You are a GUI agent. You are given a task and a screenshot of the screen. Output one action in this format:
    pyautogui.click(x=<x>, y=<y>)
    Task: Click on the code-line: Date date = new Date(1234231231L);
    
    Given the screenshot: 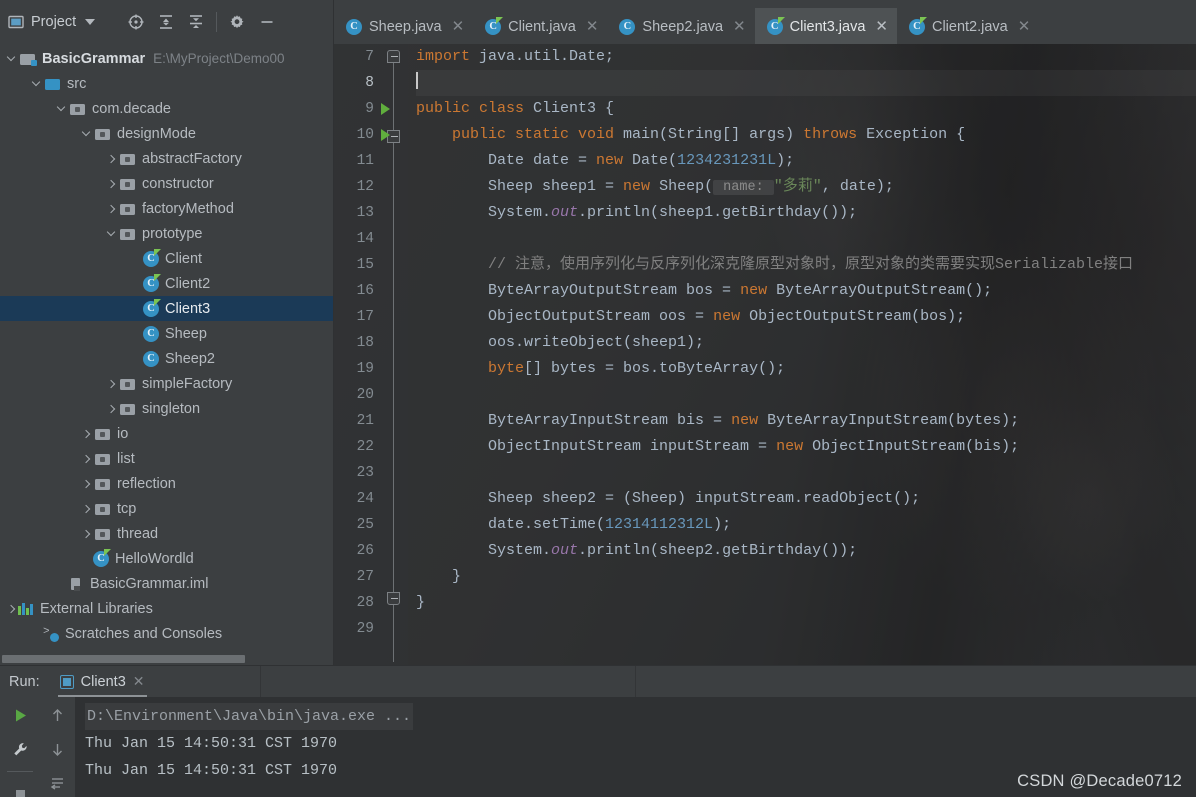 What is the action you would take?
    pyautogui.click(x=806, y=161)
    